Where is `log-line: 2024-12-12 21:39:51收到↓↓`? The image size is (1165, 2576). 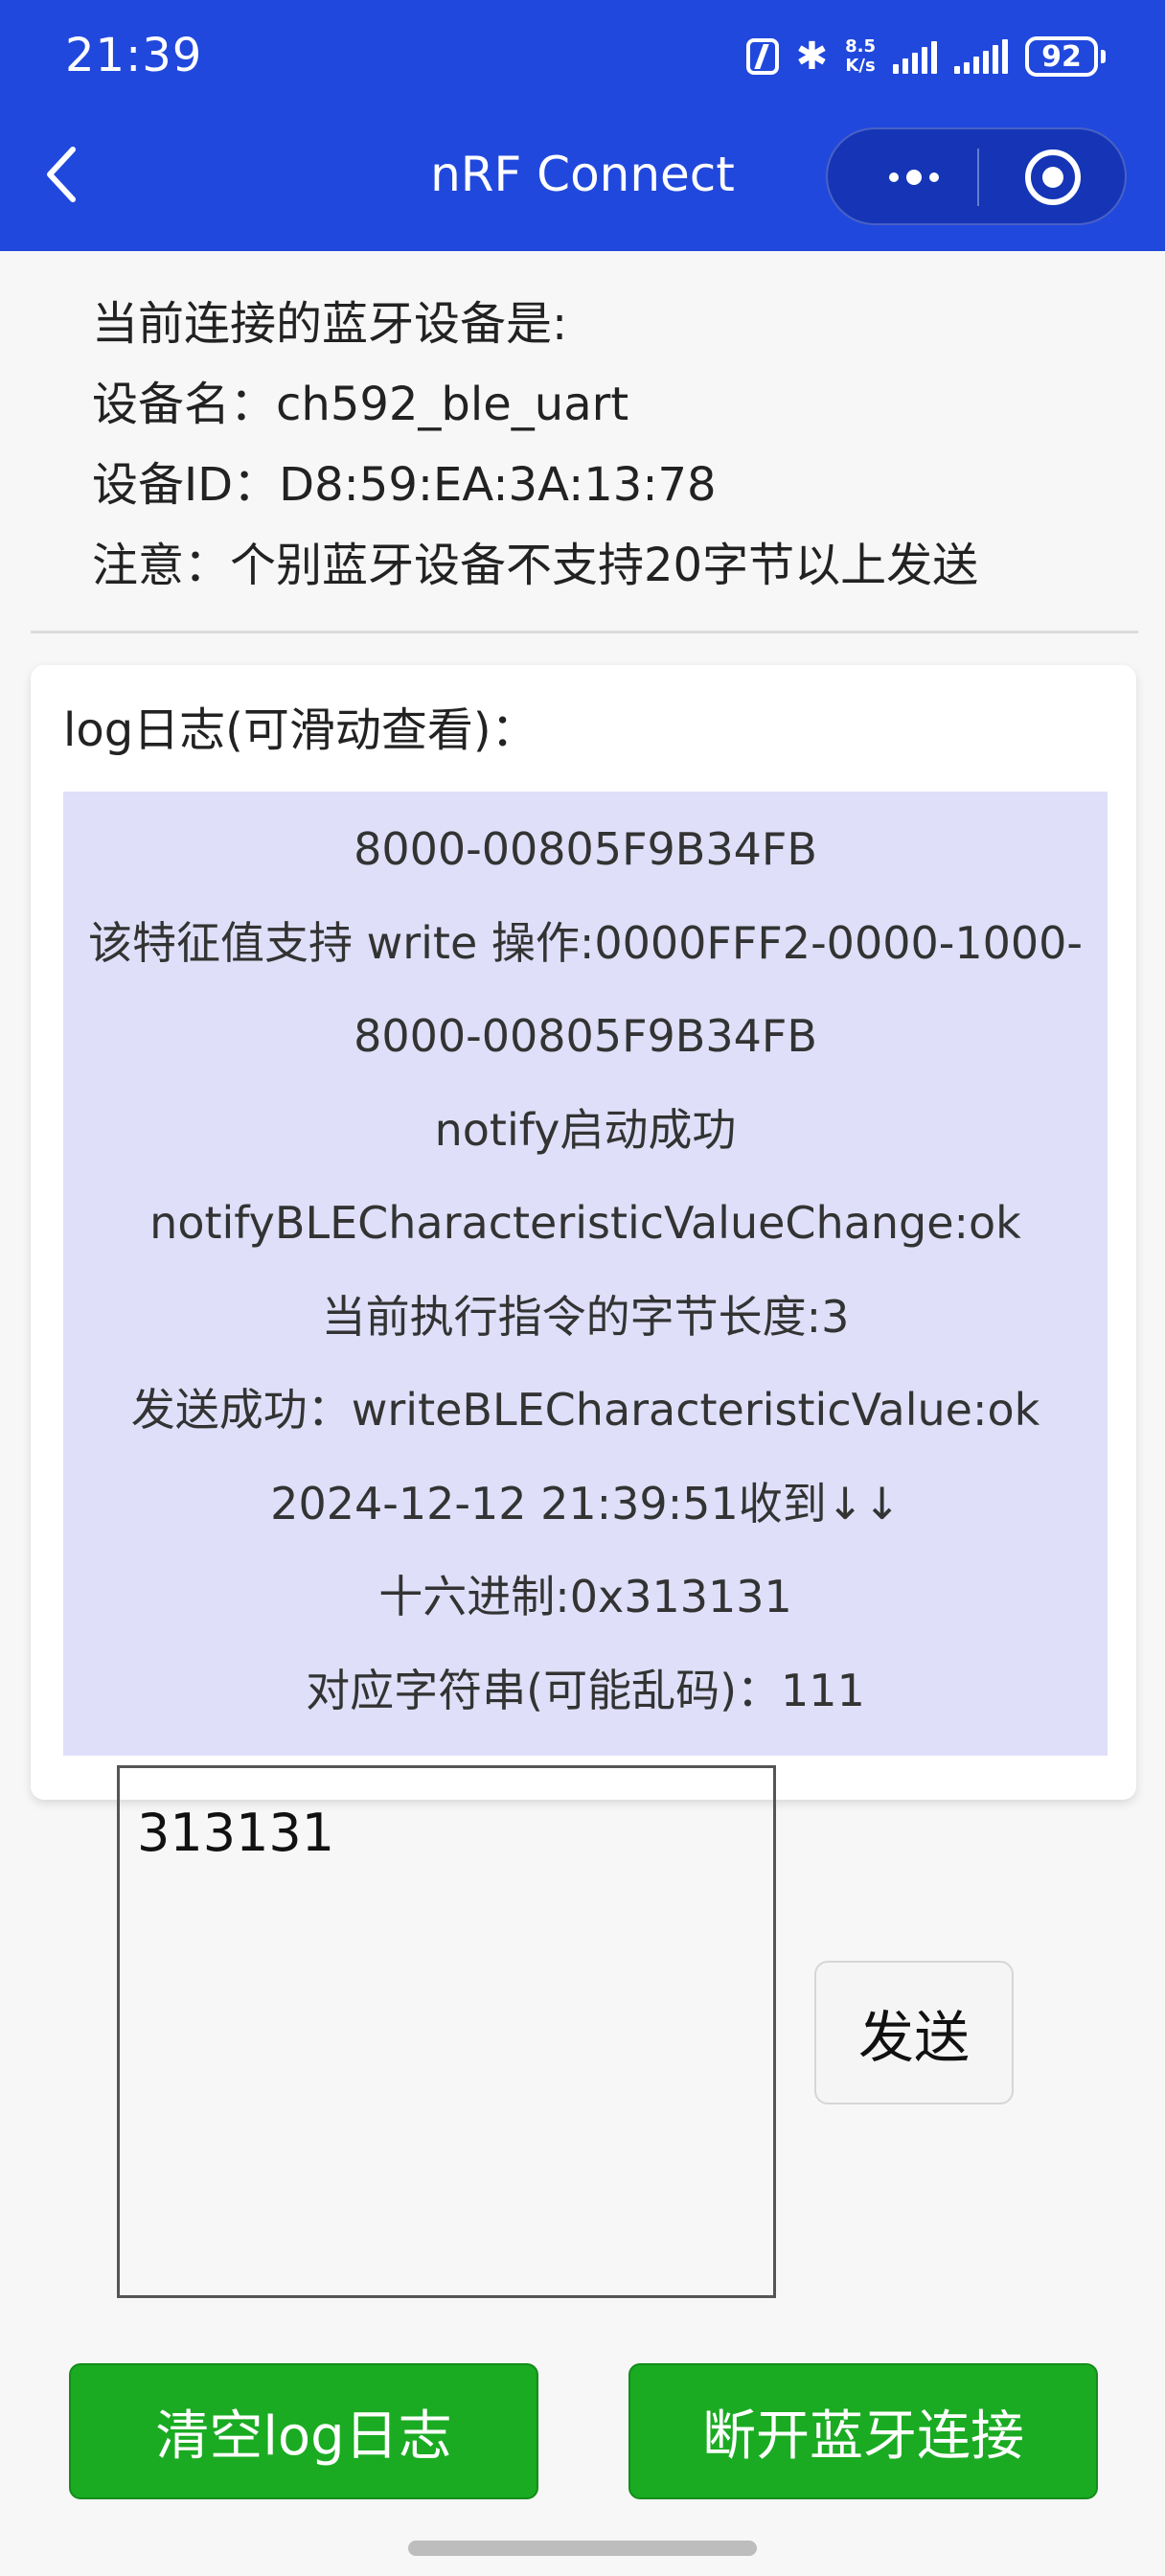 log-line: 2024-12-12 21:39:51收到↓↓ is located at coordinates (586, 1503).